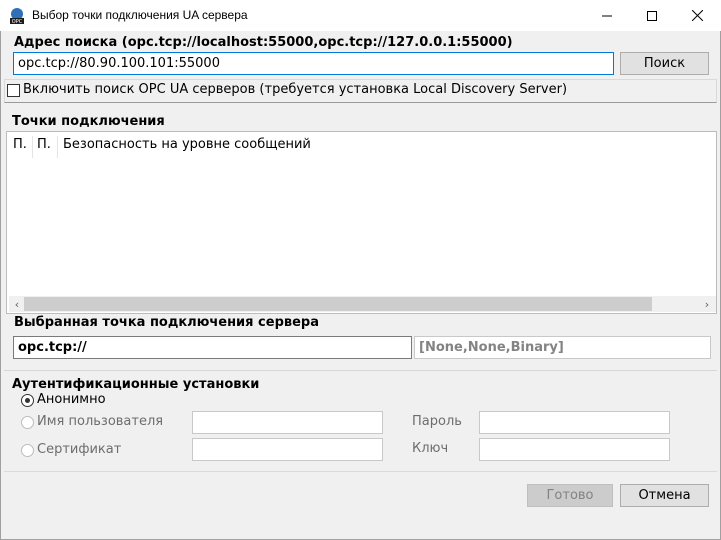 The width and height of the screenshot is (721, 540). I want to click on title-bar: OPC Выбор точки подключения UA сервера, so click(360, 15).